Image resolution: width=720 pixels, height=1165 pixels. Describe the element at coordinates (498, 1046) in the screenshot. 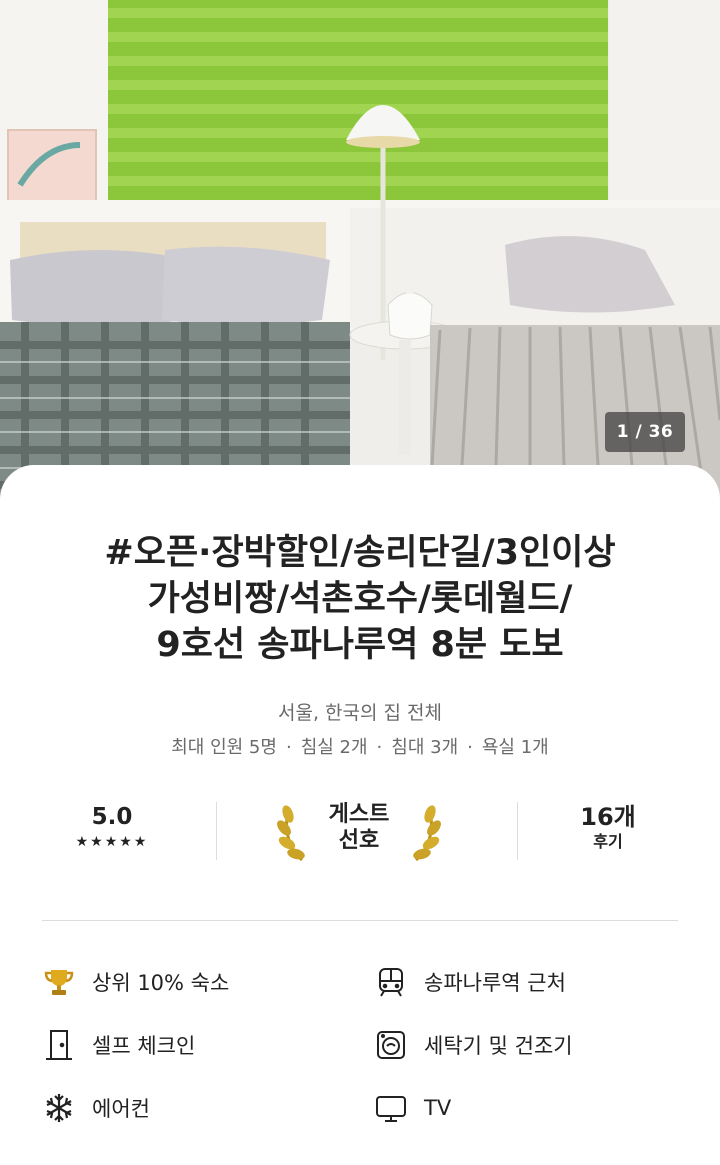

I see `amenity-label: 세탁기 및 건조기` at that location.